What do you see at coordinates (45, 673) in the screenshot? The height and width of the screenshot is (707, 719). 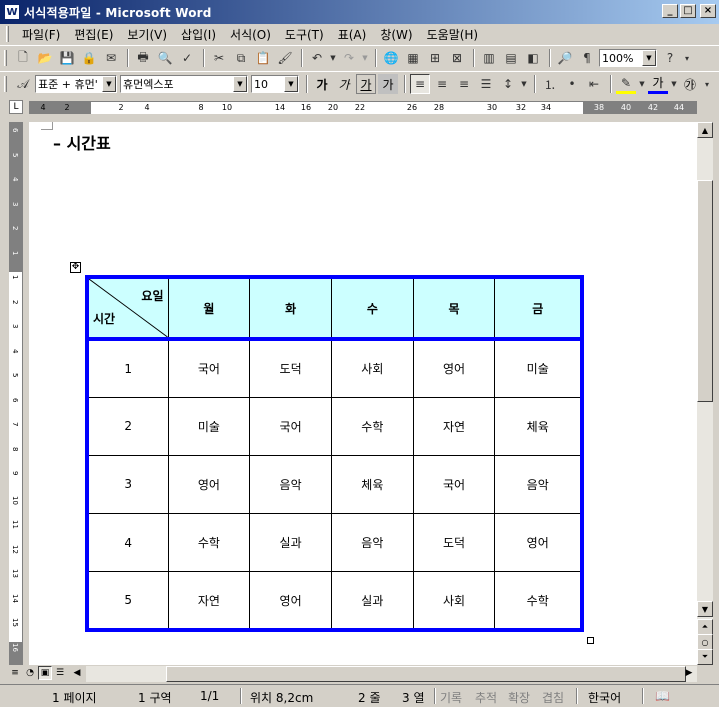 I see `print-layout-view-icon: ▣` at bounding box center [45, 673].